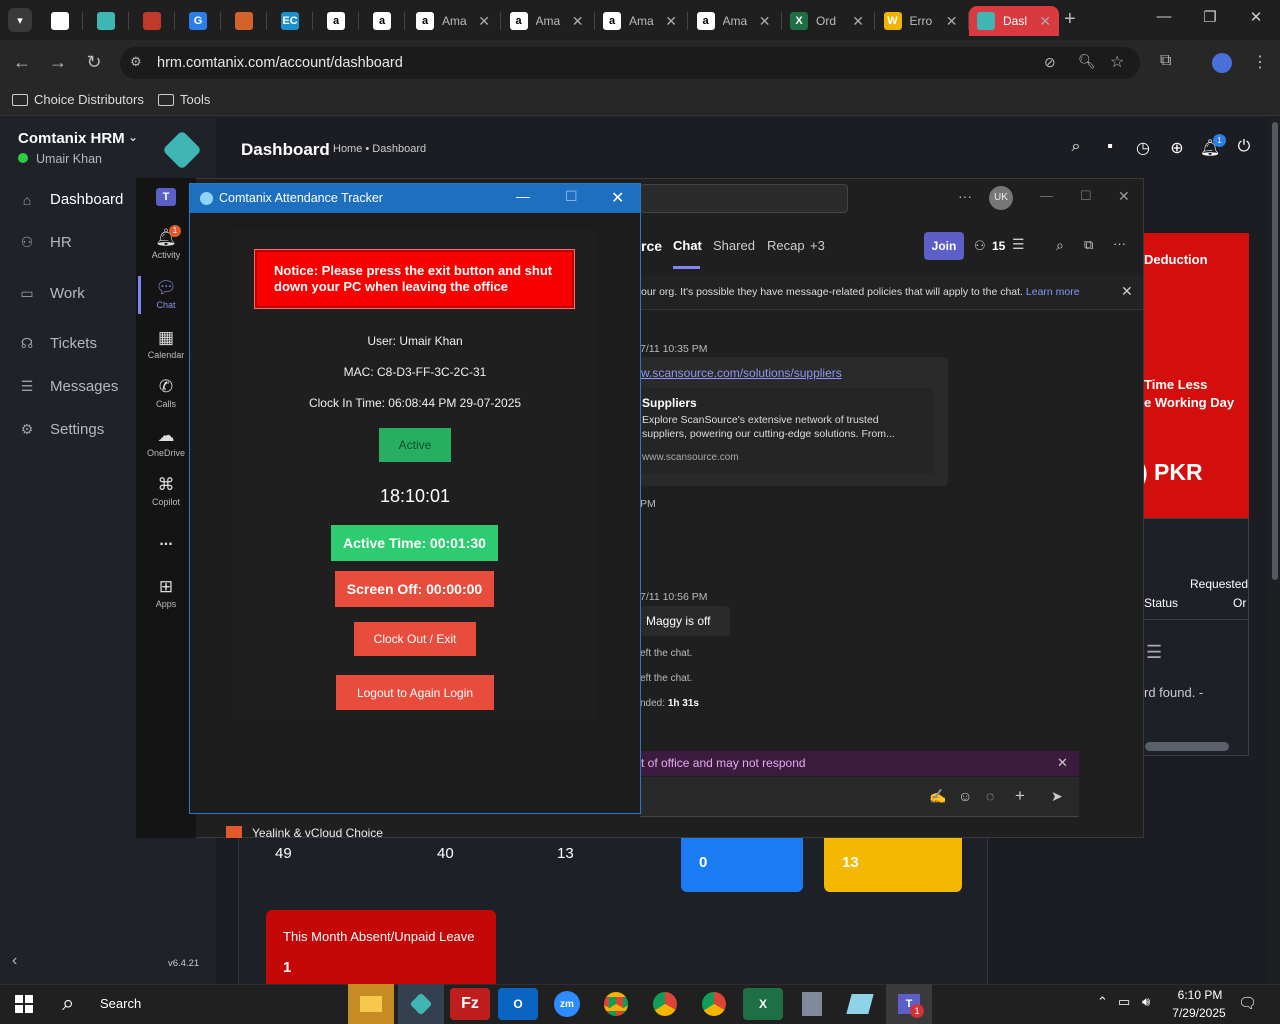 The height and width of the screenshot is (1024, 1280). What do you see at coordinates (1256, 17) in the screenshot?
I see `close-window-button: ✕` at bounding box center [1256, 17].